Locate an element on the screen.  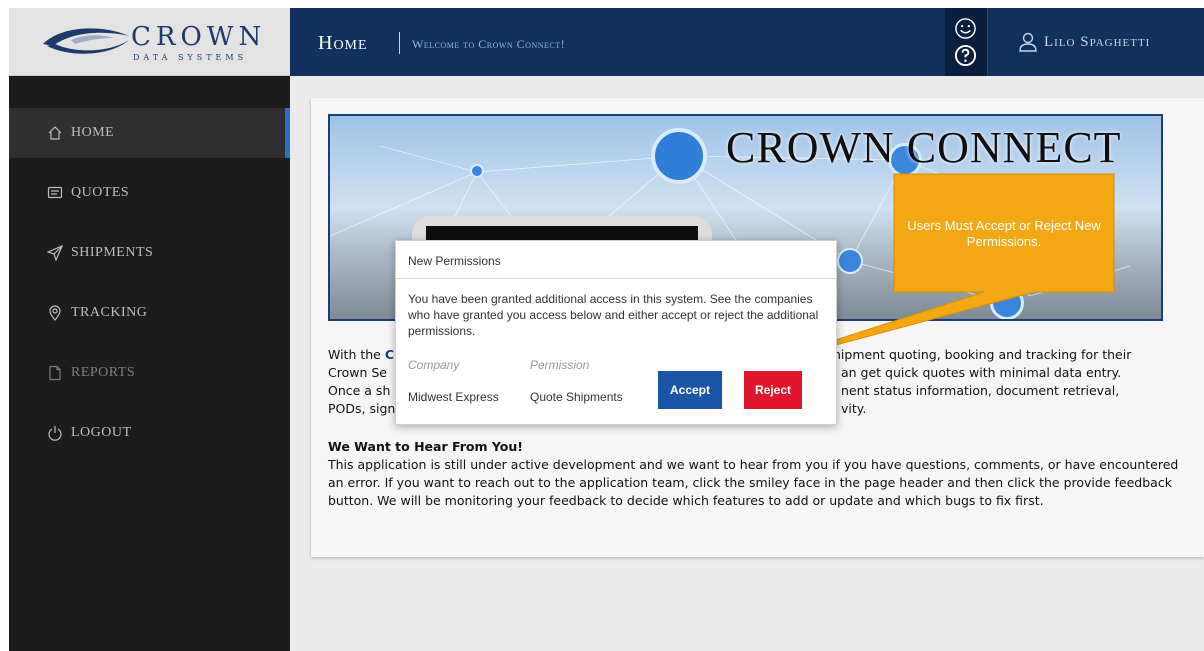
location-pin-icon is located at coordinates (55, 313).